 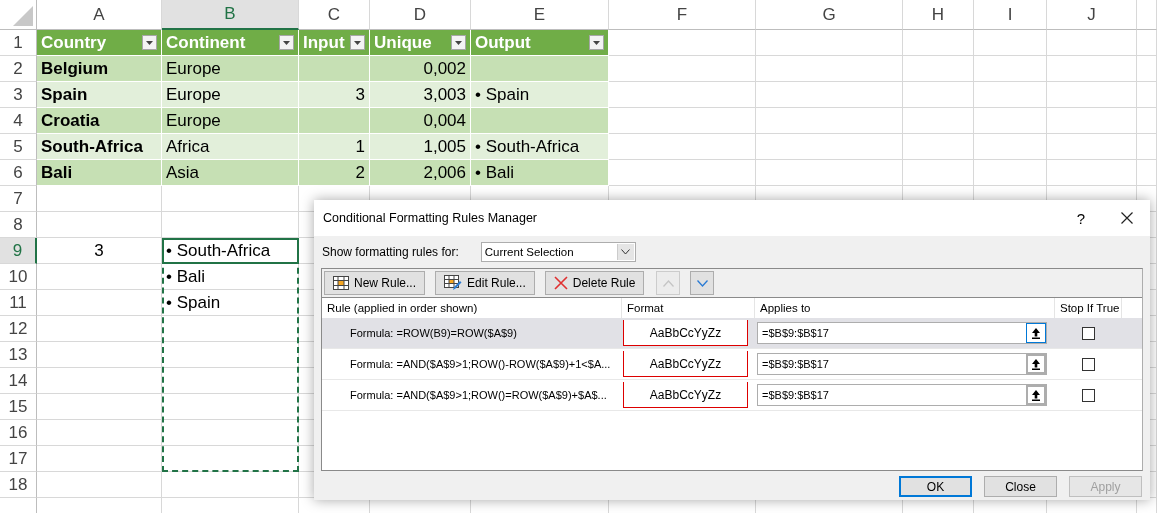 I want to click on column-header: F, so click(x=682, y=15).